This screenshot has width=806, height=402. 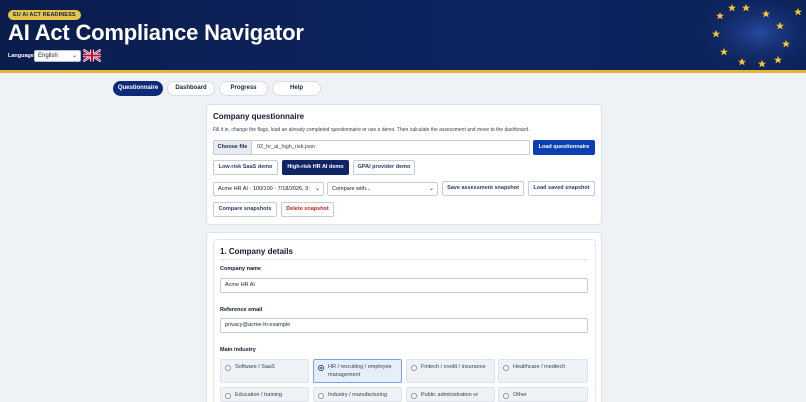 I want to click on uk-flag-icon, so click(x=92, y=55).